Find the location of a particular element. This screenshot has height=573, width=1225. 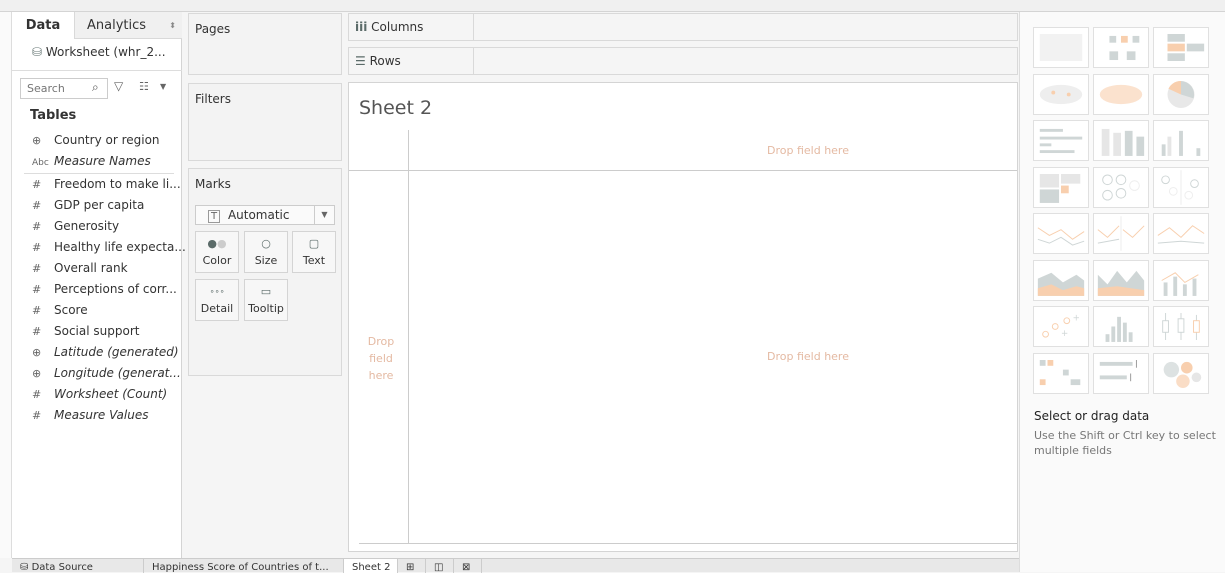

show-me-filled-map is located at coordinates (1121, 94).